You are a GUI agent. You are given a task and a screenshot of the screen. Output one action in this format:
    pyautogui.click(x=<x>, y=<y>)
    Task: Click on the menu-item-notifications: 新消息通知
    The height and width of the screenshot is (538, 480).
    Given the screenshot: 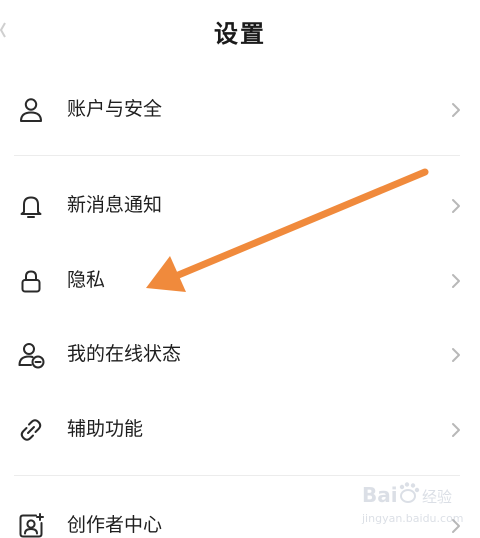 What is the action you would take?
    pyautogui.click(x=240, y=206)
    